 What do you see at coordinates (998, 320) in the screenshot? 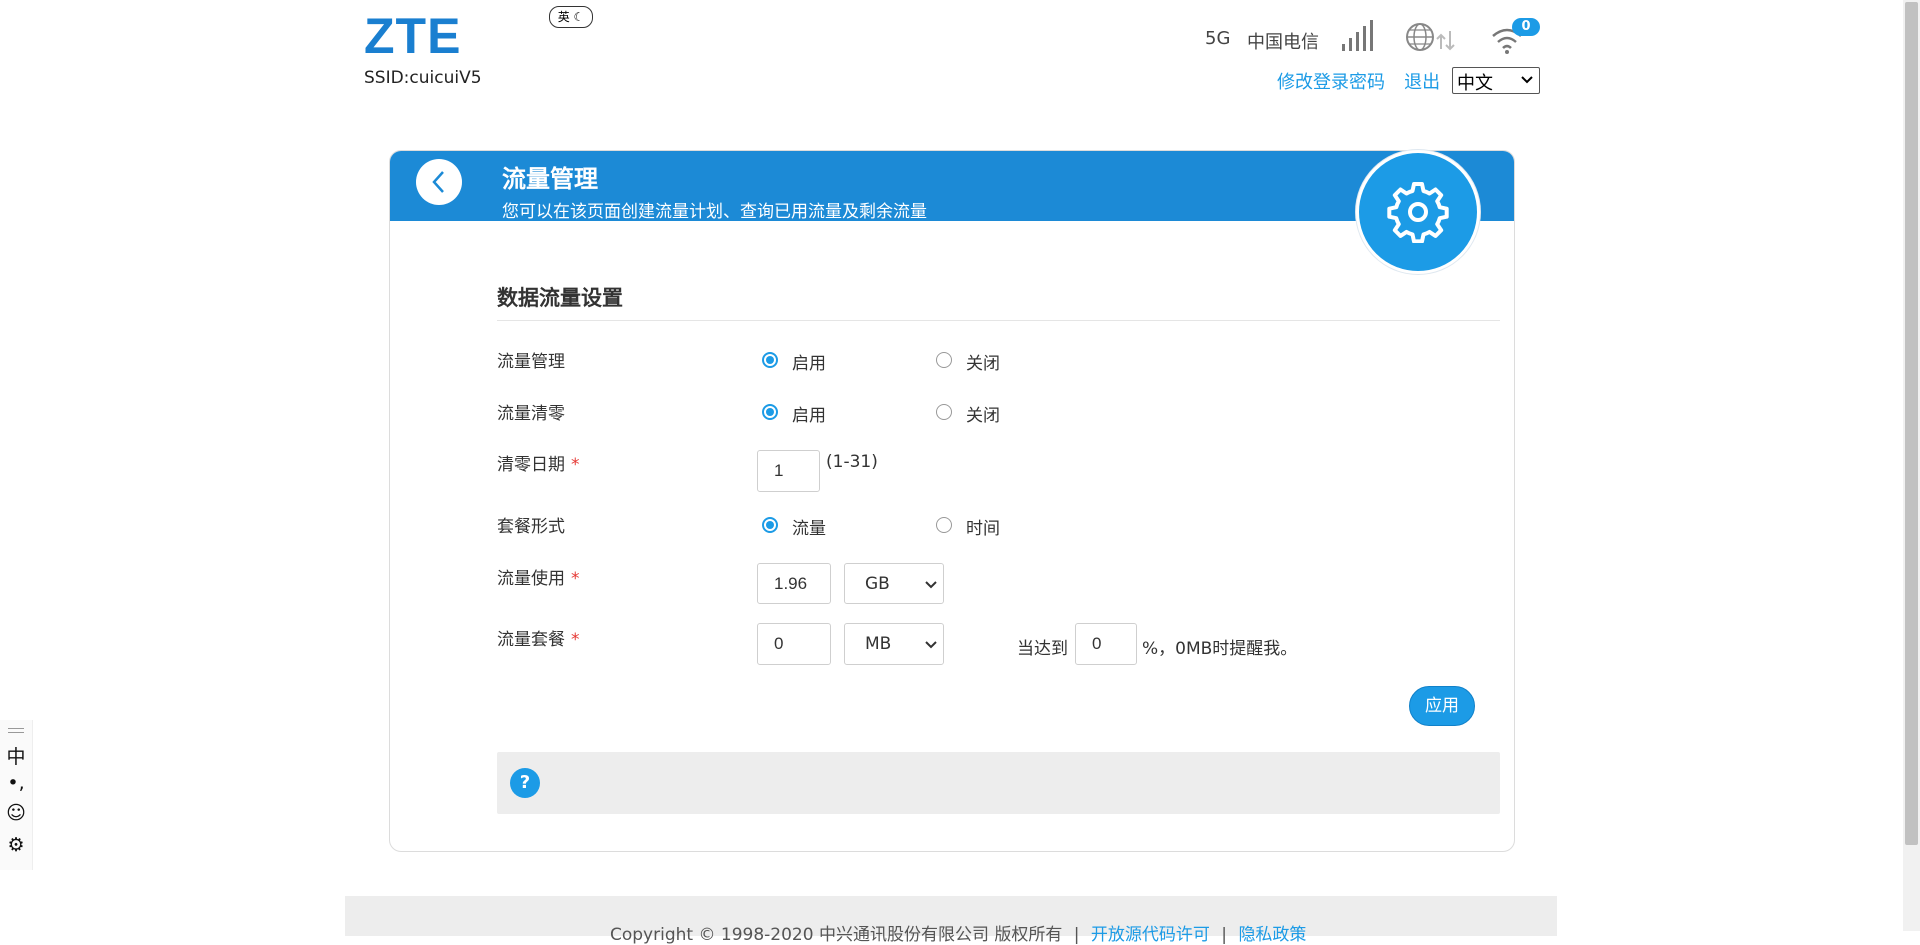
I see `section-divider` at bounding box center [998, 320].